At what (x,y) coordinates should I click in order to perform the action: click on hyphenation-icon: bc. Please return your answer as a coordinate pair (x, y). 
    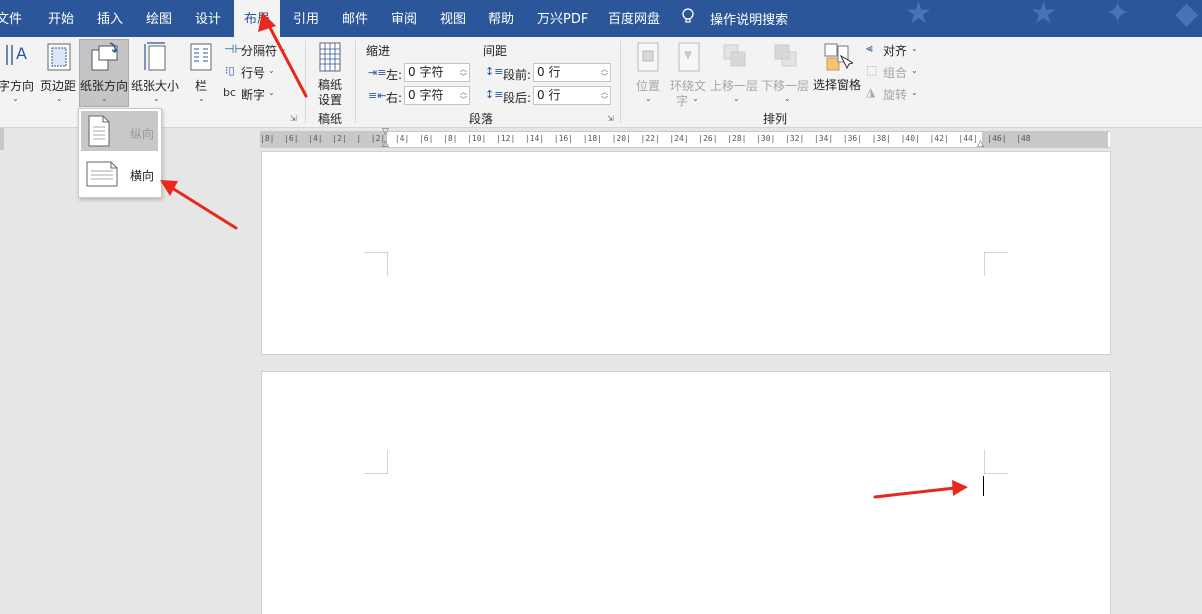
    Looking at the image, I should click on (230, 92).